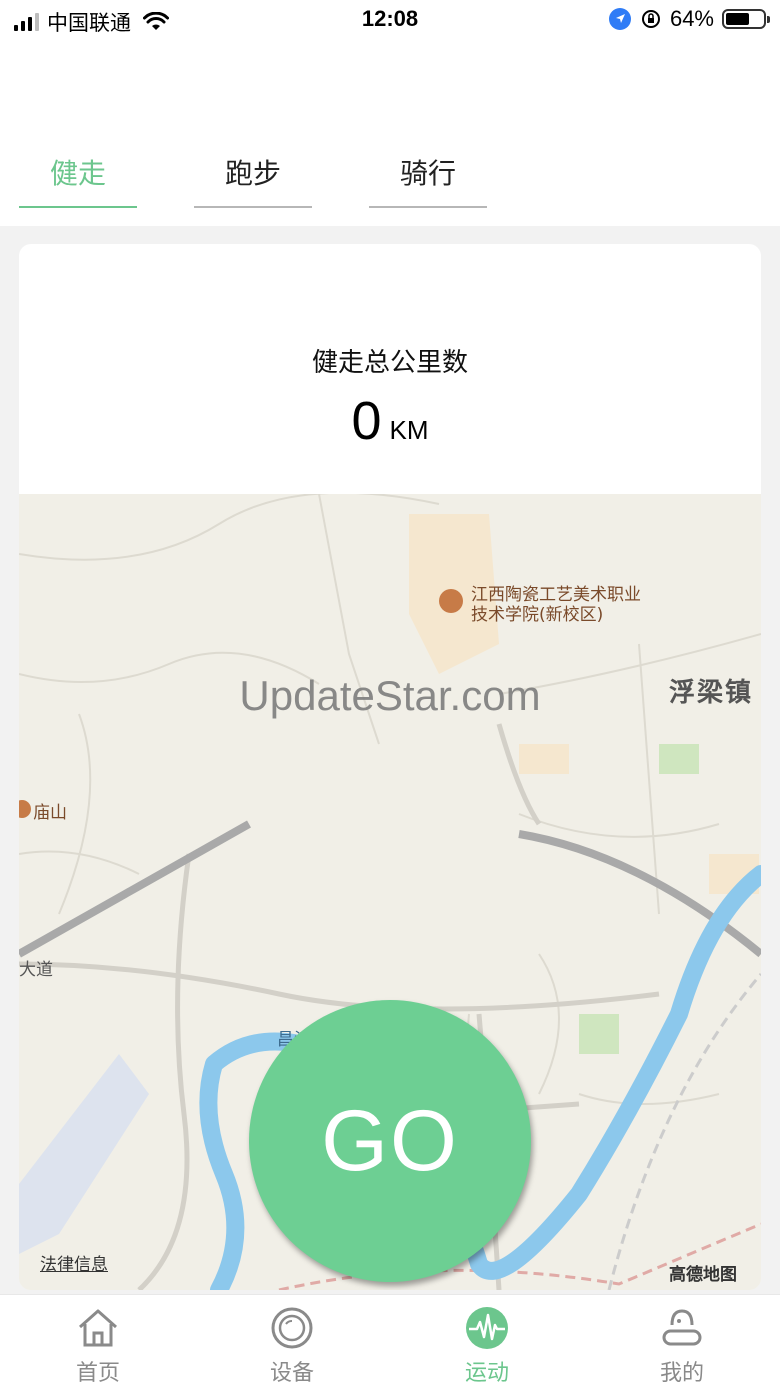 This screenshot has height=1387, width=780. Describe the element at coordinates (291, 1373) in the screenshot. I see `nav-device-label: 设备` at that location.